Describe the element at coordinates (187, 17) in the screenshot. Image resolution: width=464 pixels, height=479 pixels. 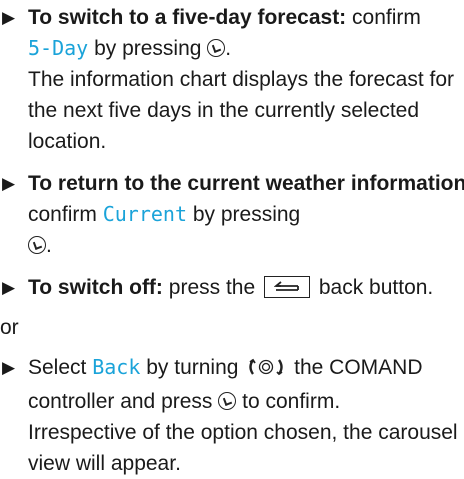
I see `step-five-day-title: To switch to a five-day forecast:` at that location.